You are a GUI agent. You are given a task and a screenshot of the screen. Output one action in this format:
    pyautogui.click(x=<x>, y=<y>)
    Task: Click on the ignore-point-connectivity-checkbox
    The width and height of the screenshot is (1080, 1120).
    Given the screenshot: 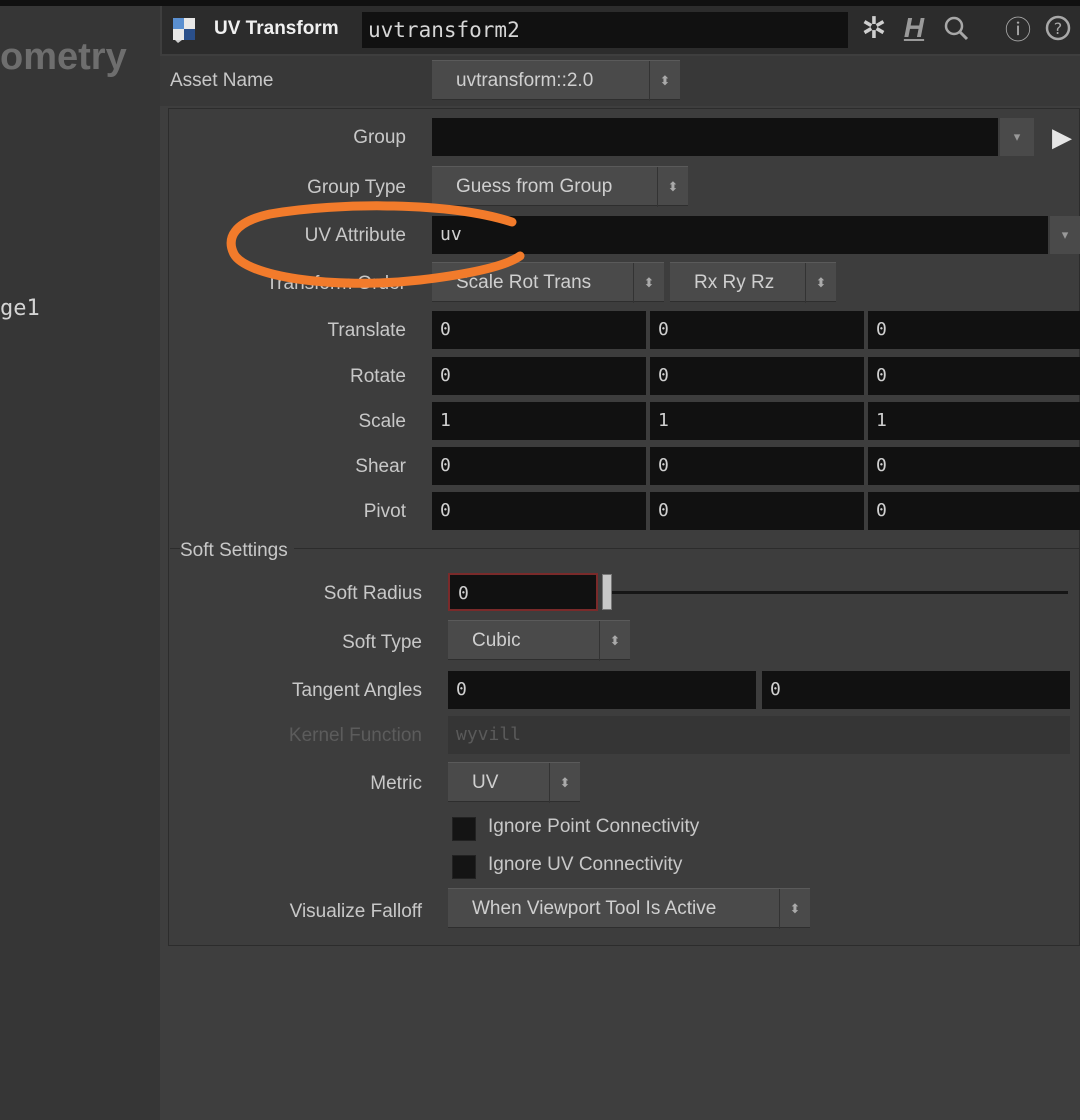 What is the action you would take?
    pyautogui.click(x=464, y=829)
    